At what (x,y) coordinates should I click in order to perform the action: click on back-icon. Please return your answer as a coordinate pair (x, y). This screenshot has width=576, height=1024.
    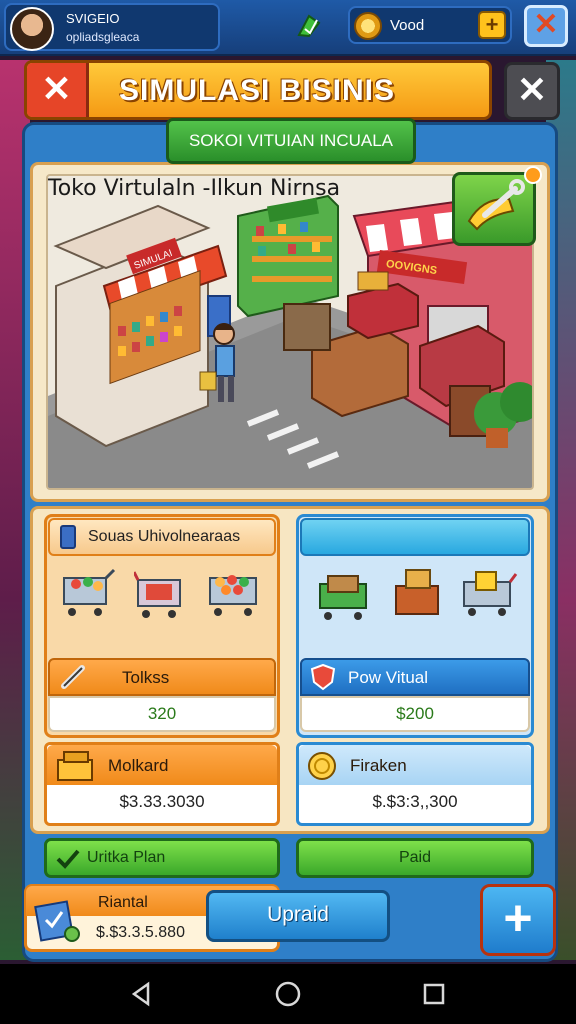
    Looking at the image, I should click on (142, 994).